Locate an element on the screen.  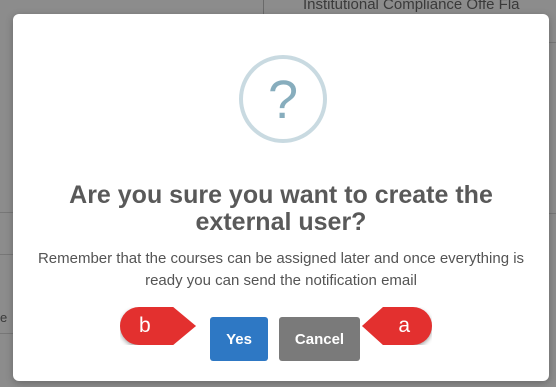
callout-label-b: b is located at coordinates (145, 325).